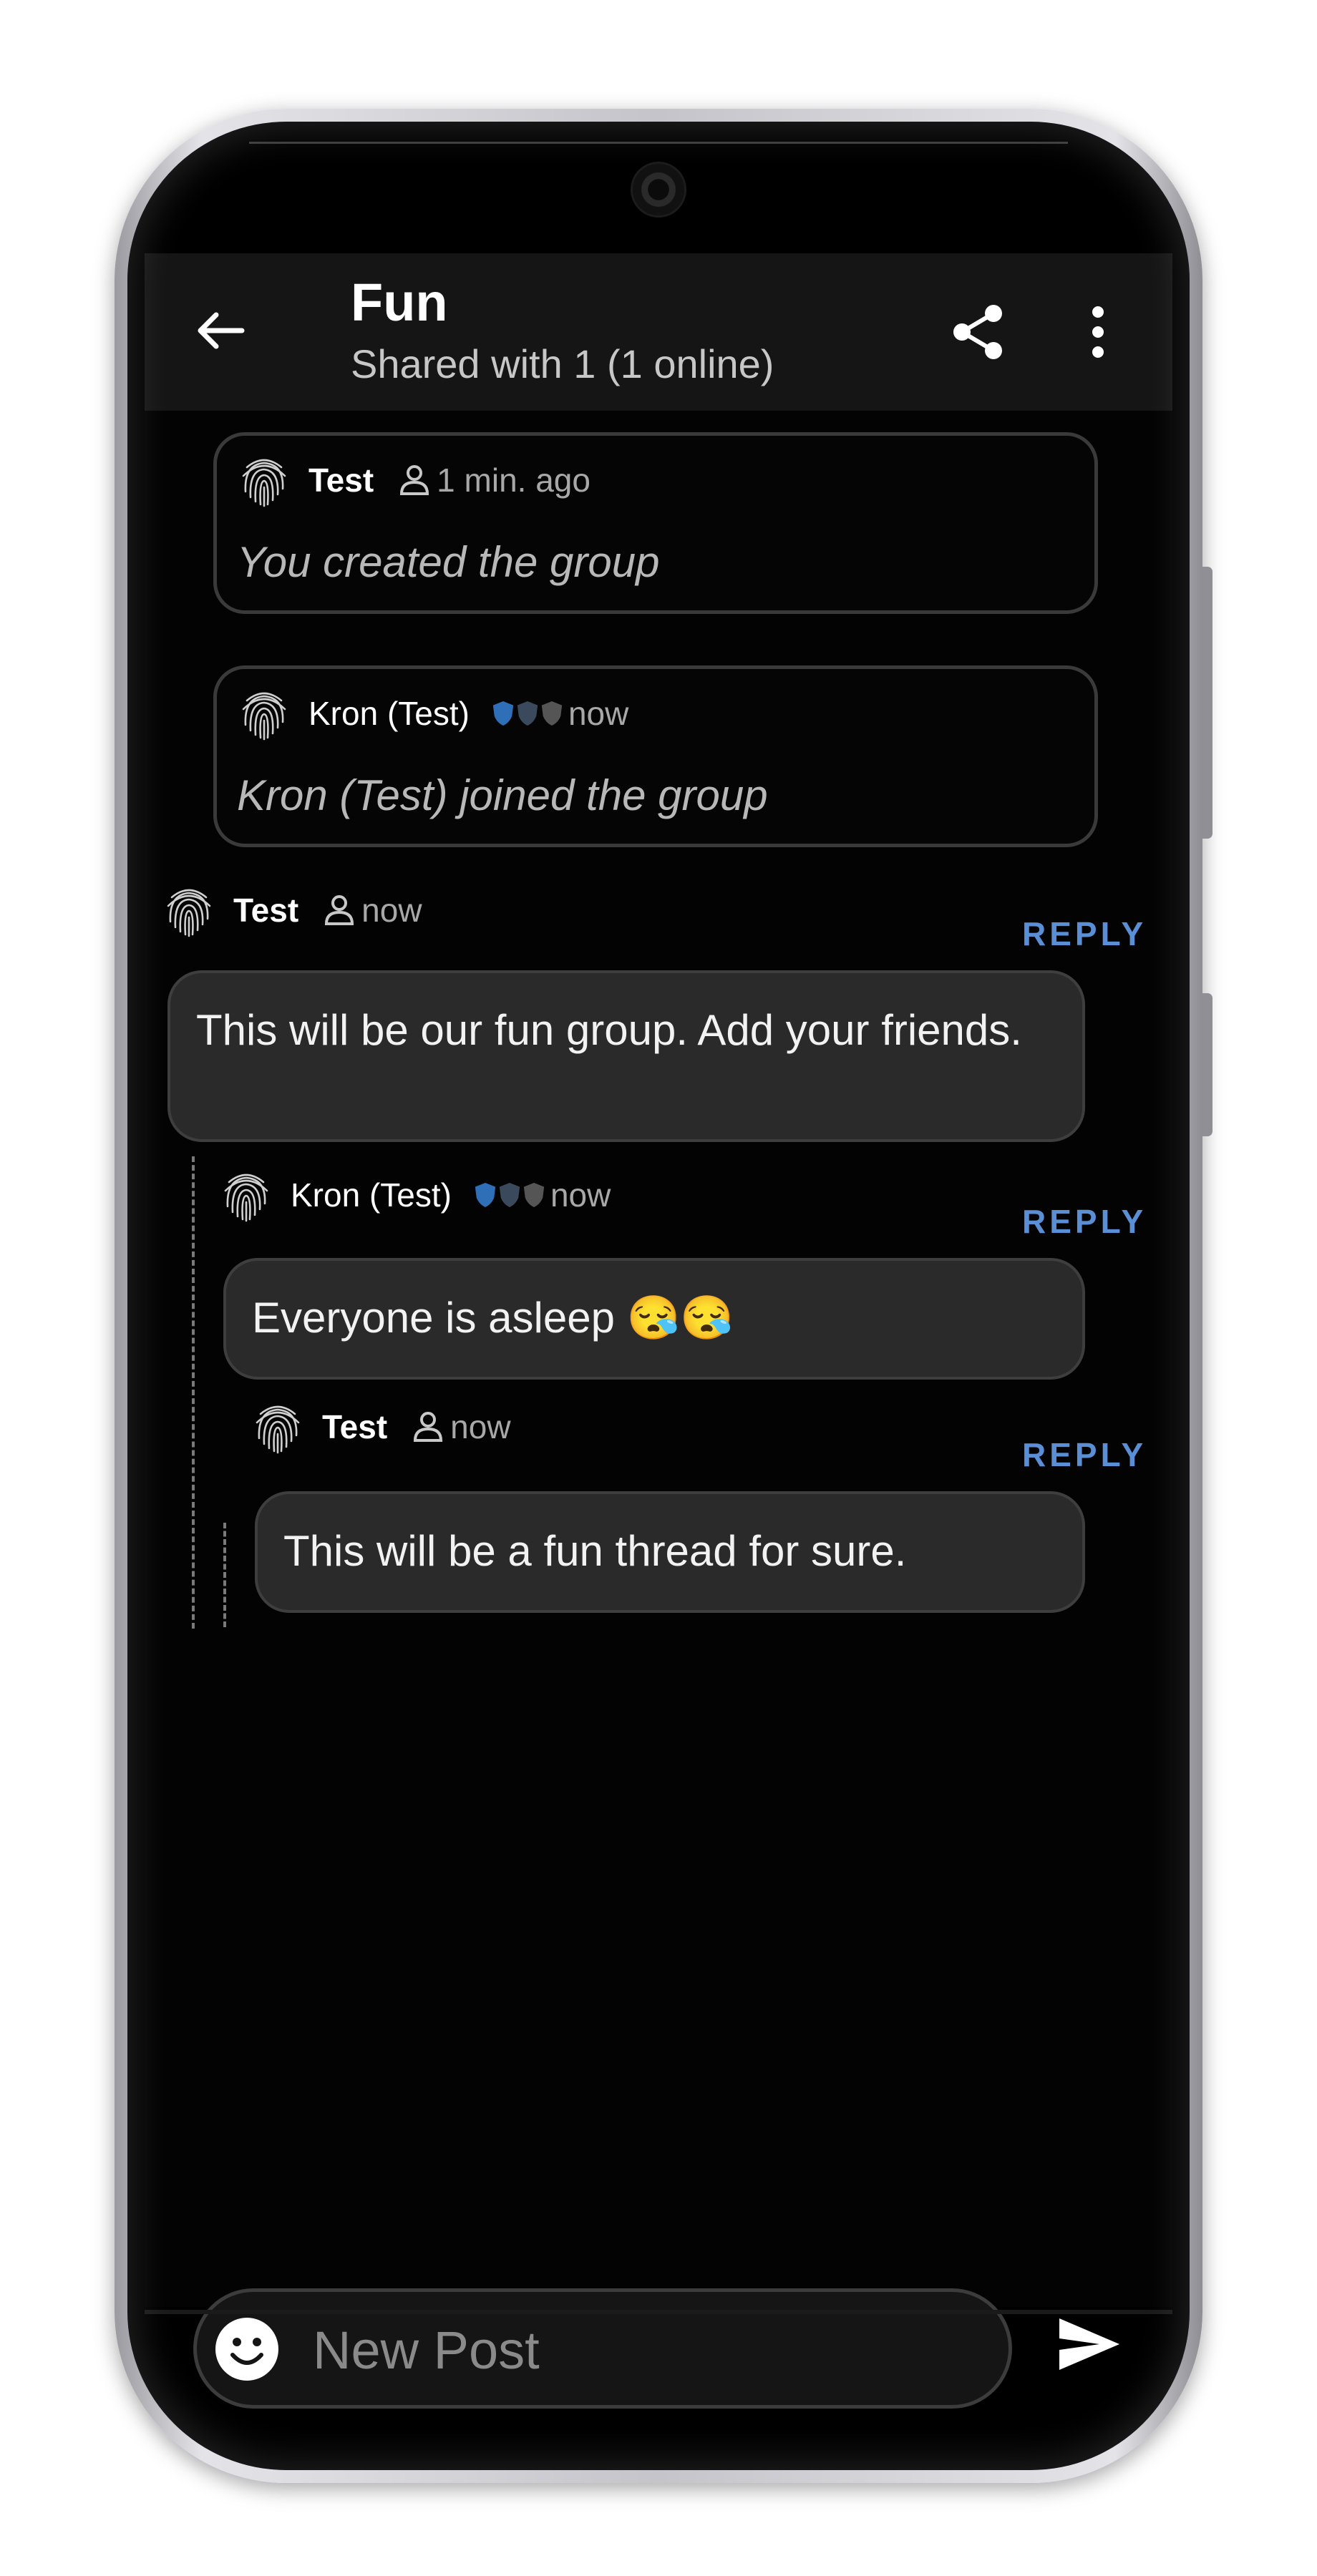 The width and height of the screenshot is (1317, 2576). I want to click on event-text: Kron (Test) joined the group, so click(502, 795).